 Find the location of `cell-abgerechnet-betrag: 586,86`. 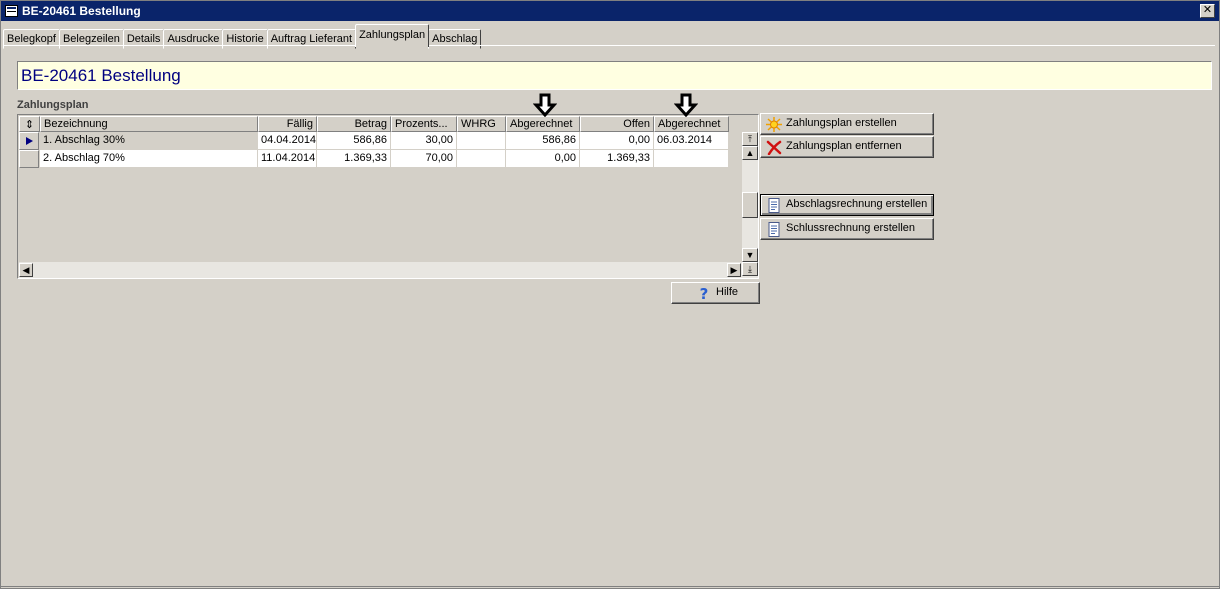

cell-abgerechnet-betrag: 586,86 is located at coordinates (543, 141).